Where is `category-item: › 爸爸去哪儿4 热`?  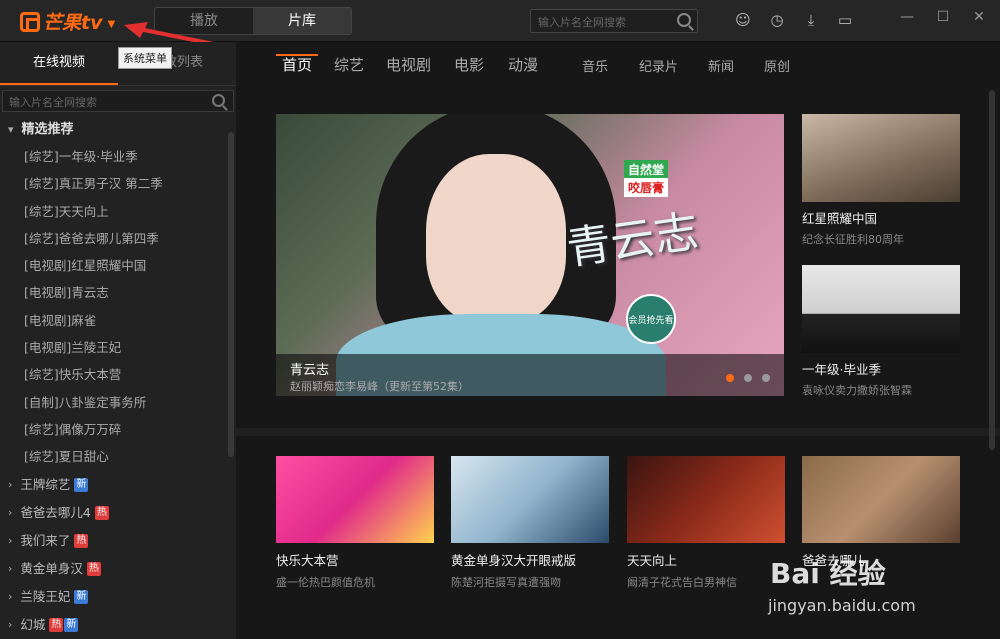 category-item: › 爸爸去哪儿4 热 is located at coordinates (118, 513).